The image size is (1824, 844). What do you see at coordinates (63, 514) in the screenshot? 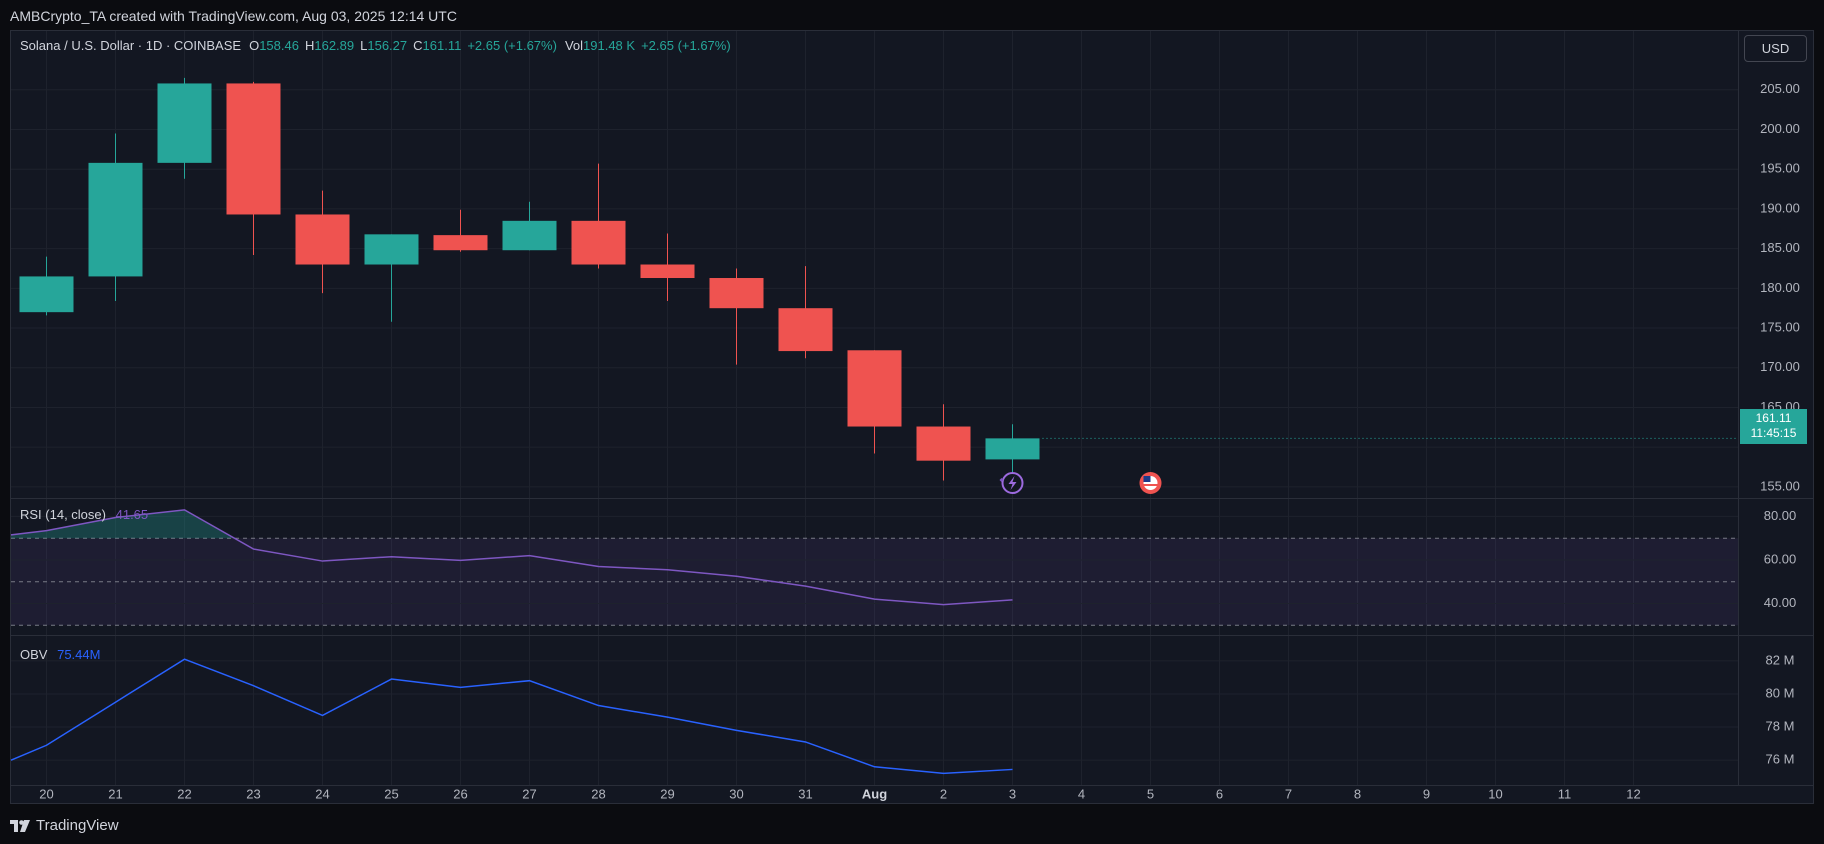
I see `rsi-label: RSI (14, close)` at bounding box center [63, 514].